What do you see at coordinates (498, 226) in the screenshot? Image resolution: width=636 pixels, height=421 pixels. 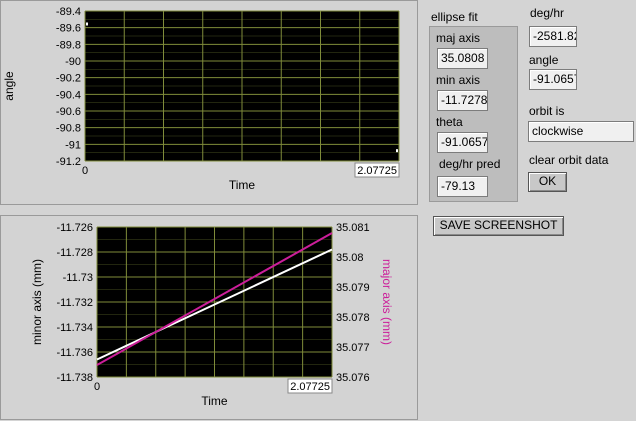 I see `save-screenshot-button: SAVE SCREENSHOT` at bounding box center [498, 226].